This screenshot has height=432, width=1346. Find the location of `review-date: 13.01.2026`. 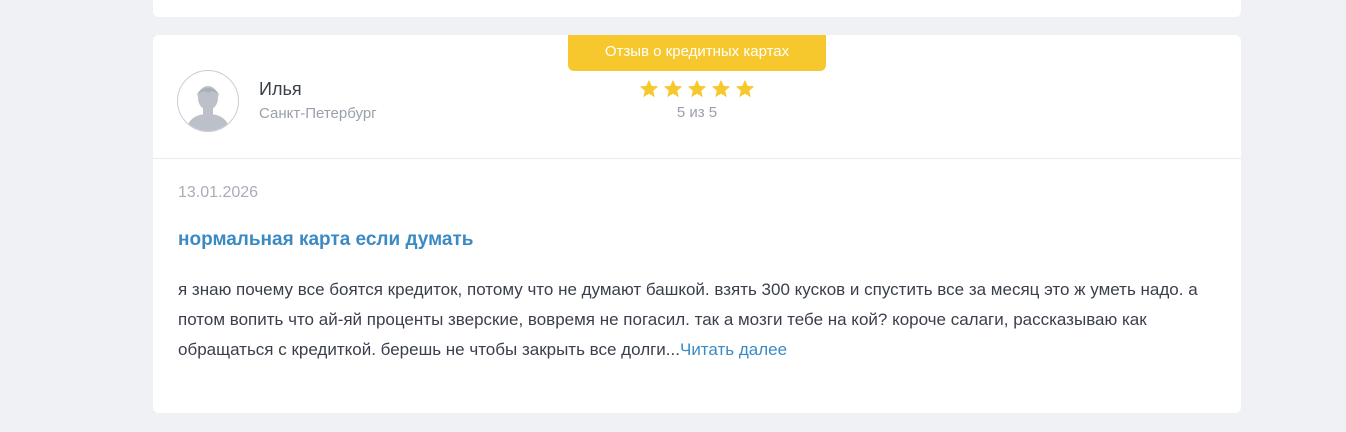

review-date: 13.01.2026 is located at coordinates (218, 192).